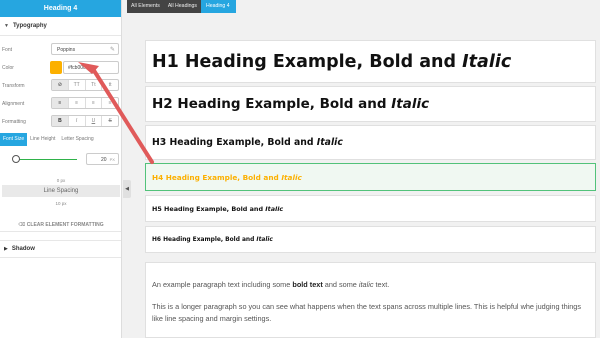  What do you see at coordinates (14, 122) in the screenshot?
I see `formatting-label: Formatting` at bounding box center [14, 122].